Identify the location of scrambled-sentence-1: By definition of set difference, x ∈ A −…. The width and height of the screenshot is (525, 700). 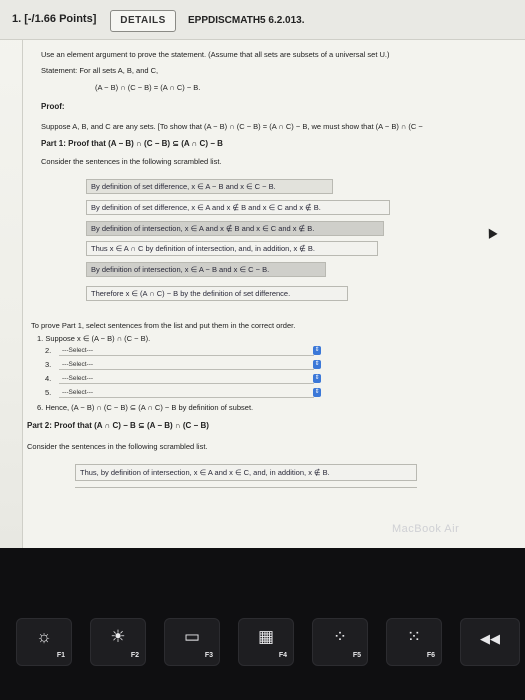
(209, 186).